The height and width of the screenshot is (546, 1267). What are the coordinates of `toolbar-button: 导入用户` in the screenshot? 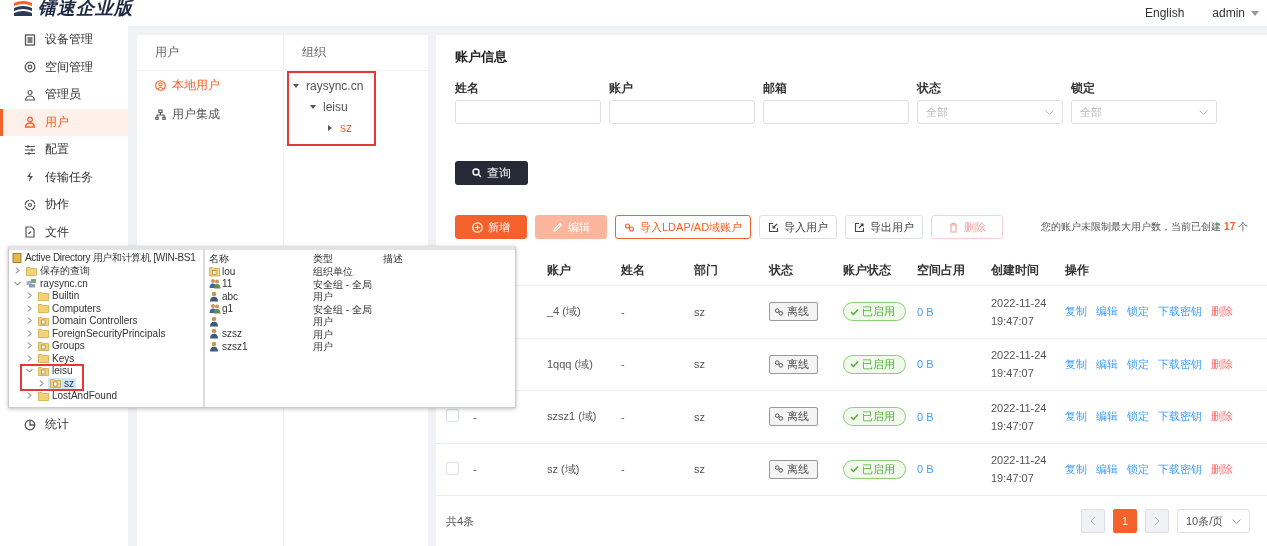 It's located at (798, 227).